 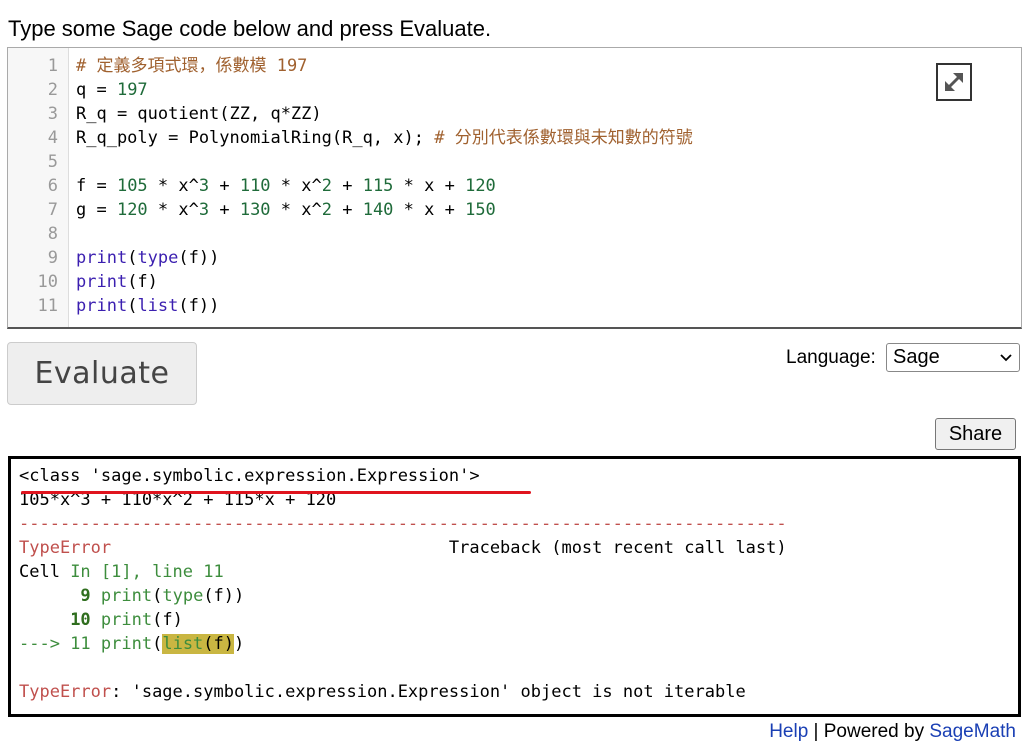 What do you see at coordinates (480, 210) in the screenshot?
I see `code-token: 150` at bounding box center [480, 210].